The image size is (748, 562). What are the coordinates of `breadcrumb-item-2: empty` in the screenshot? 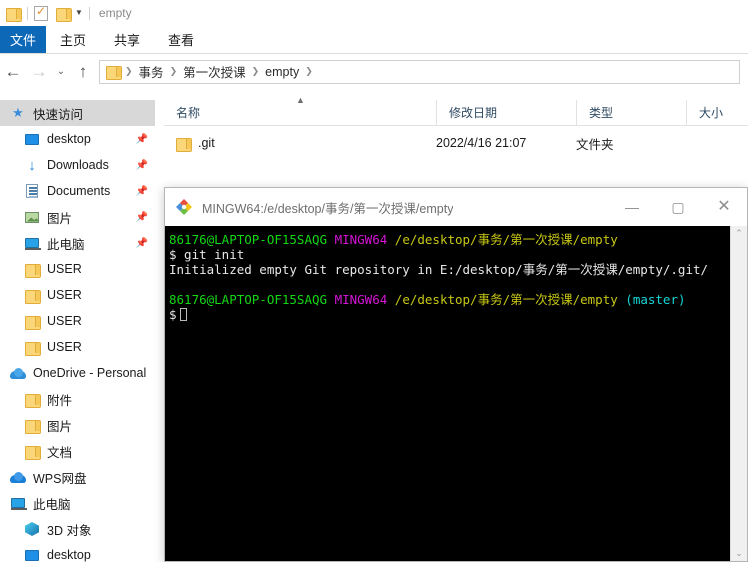 It's located at (282, 72).